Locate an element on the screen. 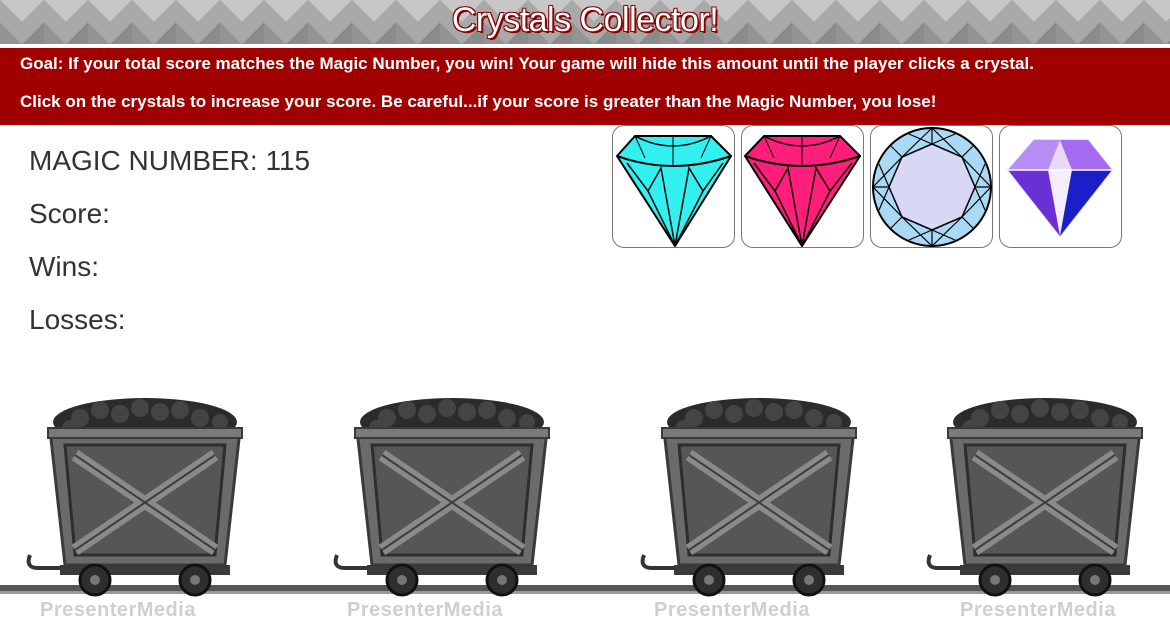 The width and height of the screenshot is (1170, 622). game-title: Crystals Collector! is located at coordinates (585, 20).